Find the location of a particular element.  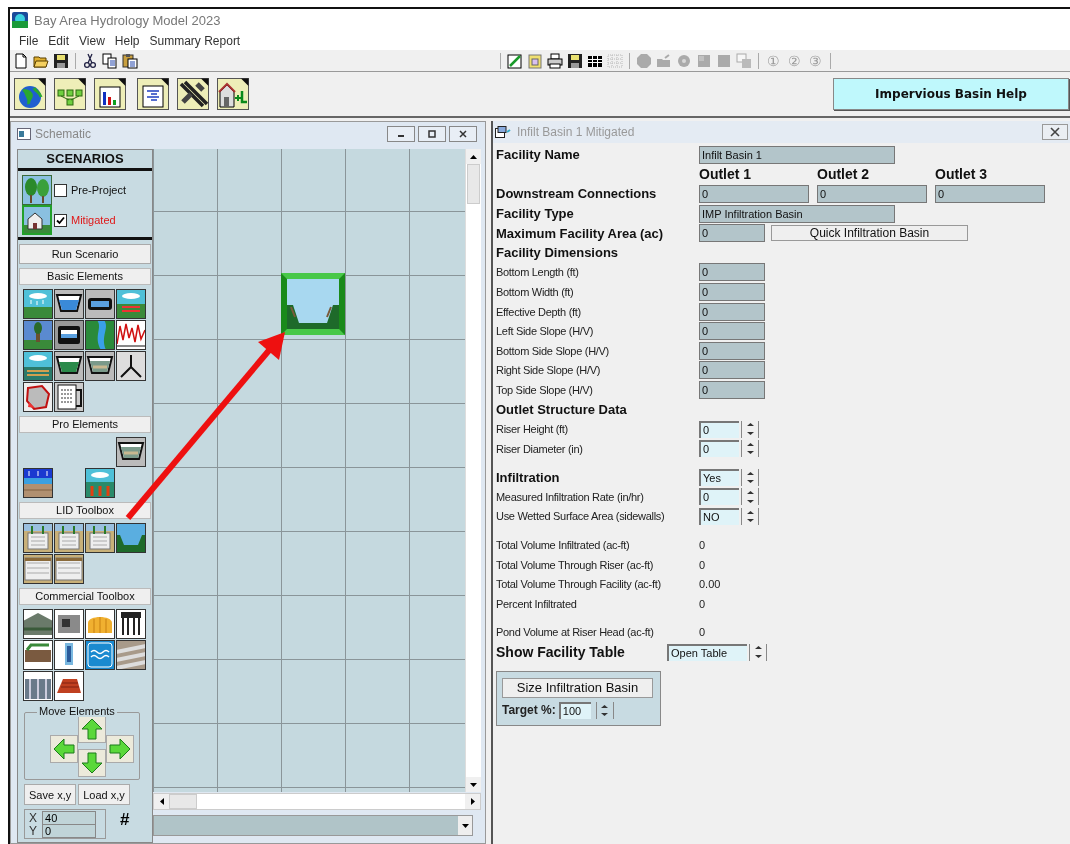

spin-field: Open Table is located at coordinates (707, 652).